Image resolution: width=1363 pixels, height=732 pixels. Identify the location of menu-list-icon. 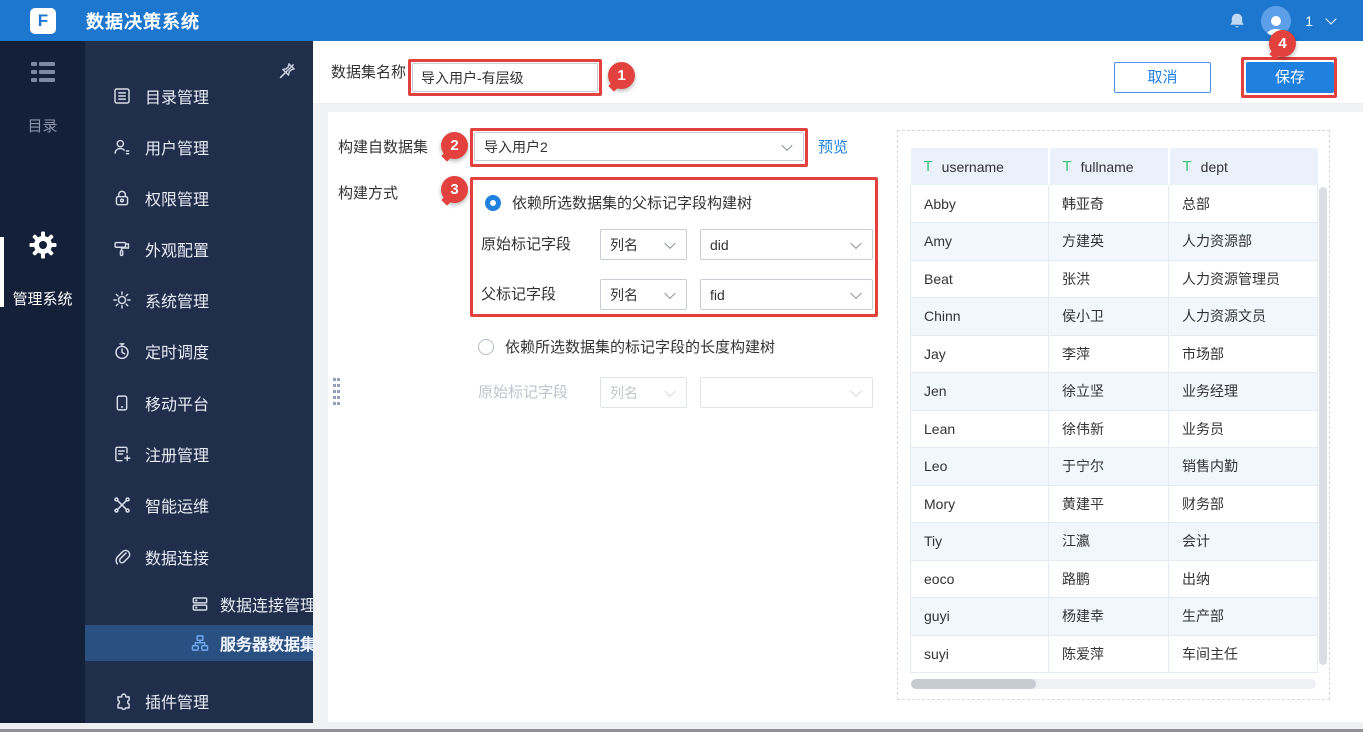
(43, 72).